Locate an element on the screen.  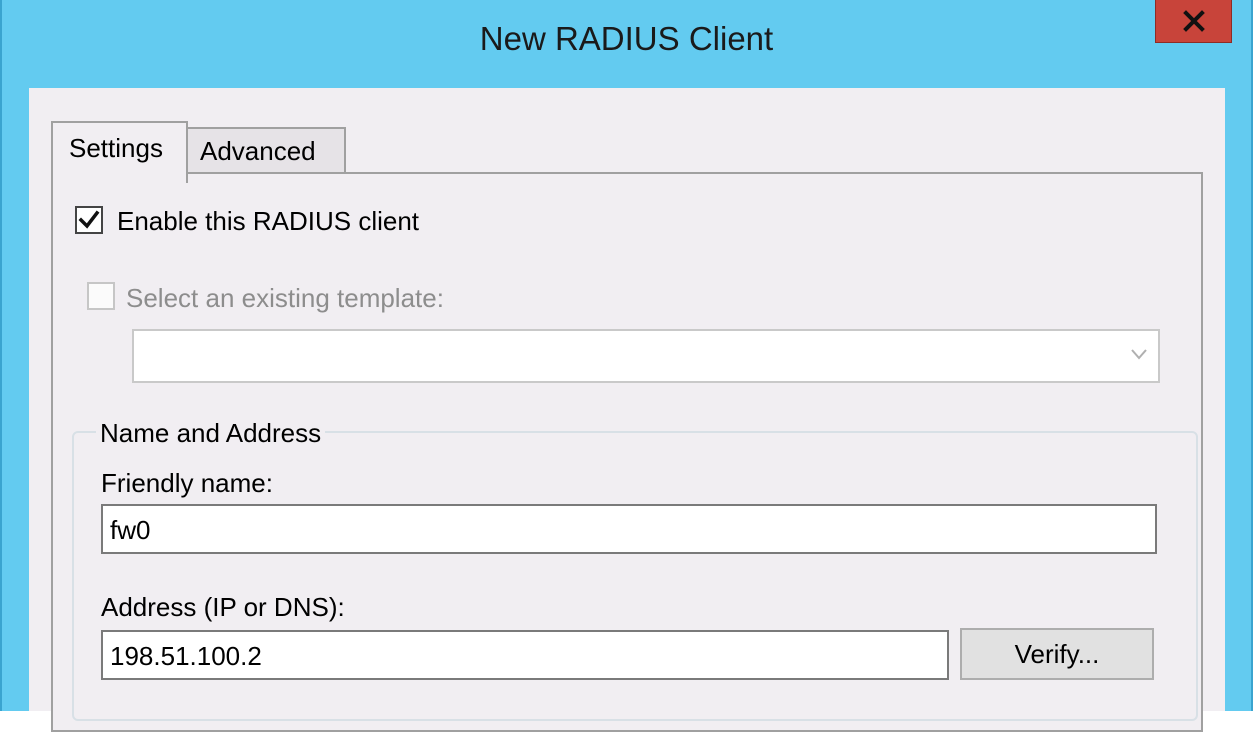
enable-client-label: Enable this RADIUS client is located at coordinates (268, 221).